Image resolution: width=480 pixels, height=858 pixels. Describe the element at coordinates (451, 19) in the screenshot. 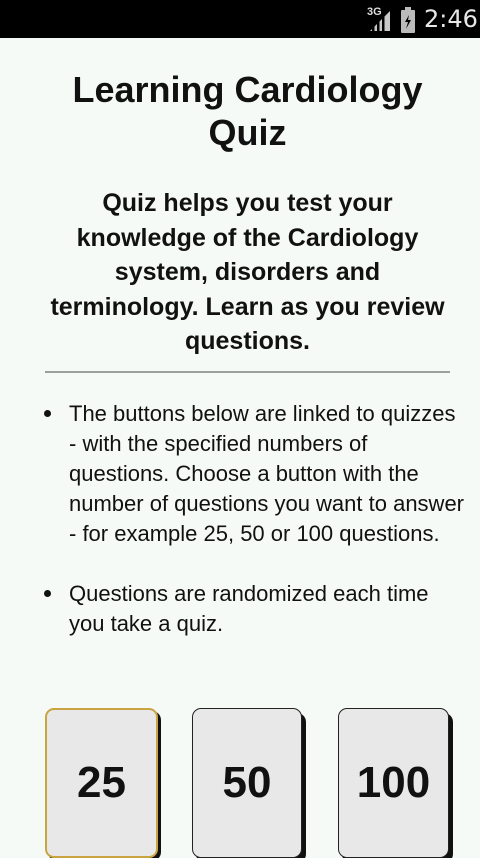

I see `clock: 2:46` at that location.